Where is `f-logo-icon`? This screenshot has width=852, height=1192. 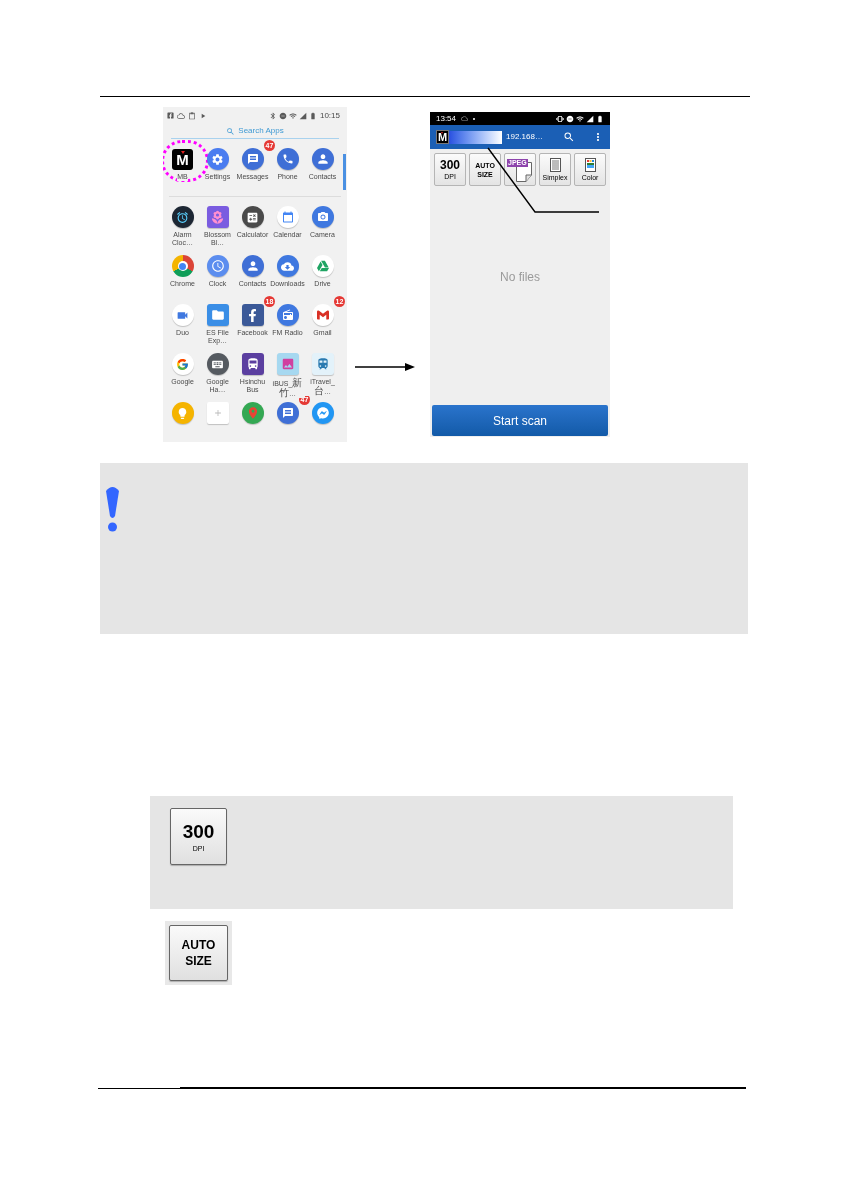
f-logo-icon is located at coordinates (252, 315).